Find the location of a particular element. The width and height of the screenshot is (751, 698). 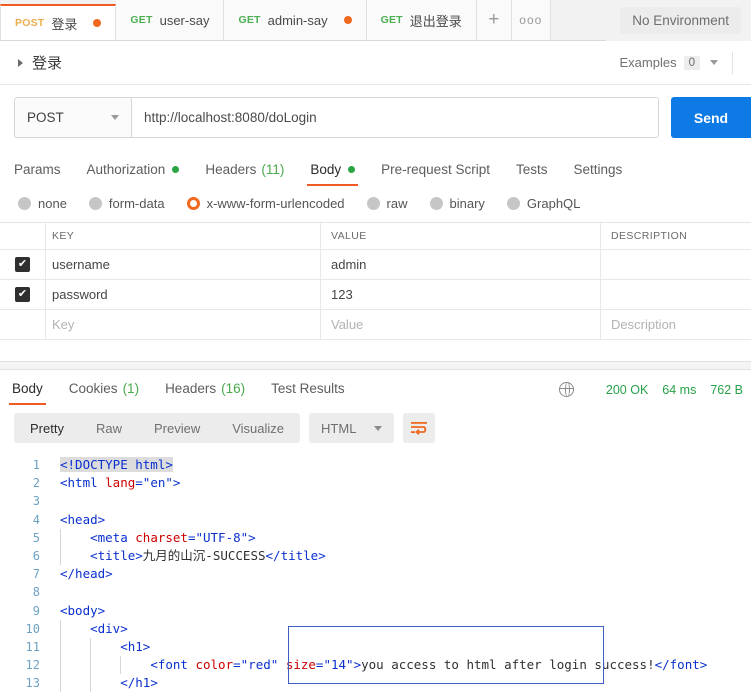

request-tab-3: GET 退出登录 is located at coordinates (421, 20).